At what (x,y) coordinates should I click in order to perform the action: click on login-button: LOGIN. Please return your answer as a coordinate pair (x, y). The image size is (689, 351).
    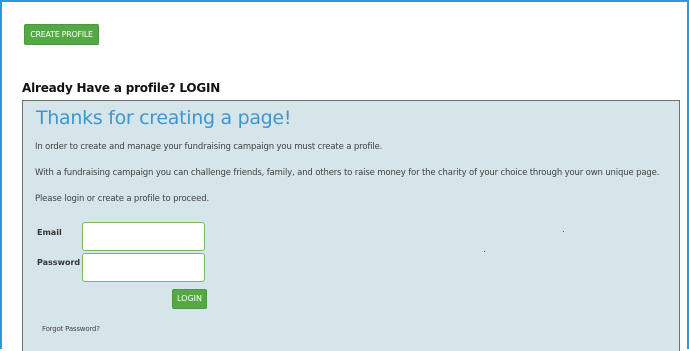
    Looking at the image, I should click on (189, 299).